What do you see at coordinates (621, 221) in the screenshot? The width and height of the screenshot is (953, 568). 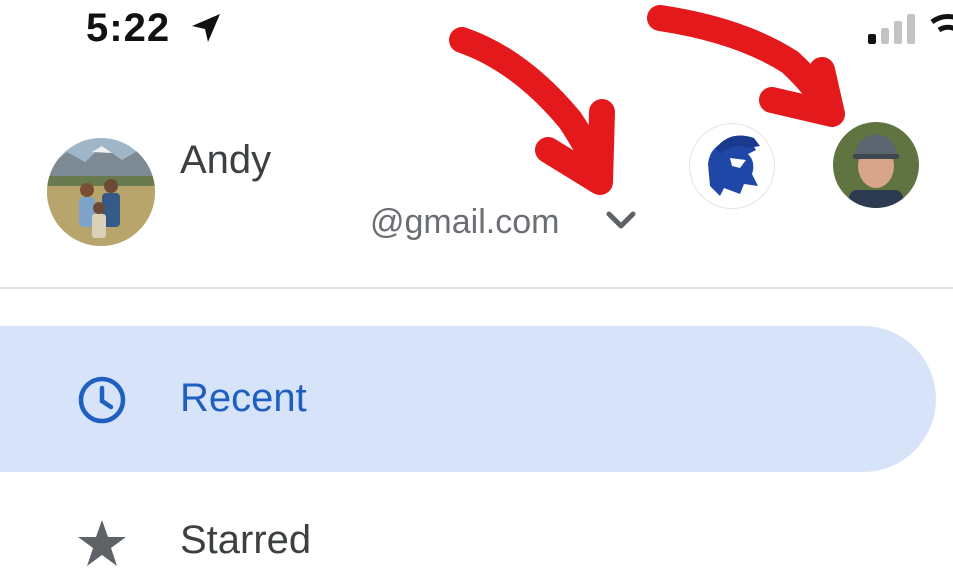 I see `chevron-down-icon` at bounding box center [621, 221].